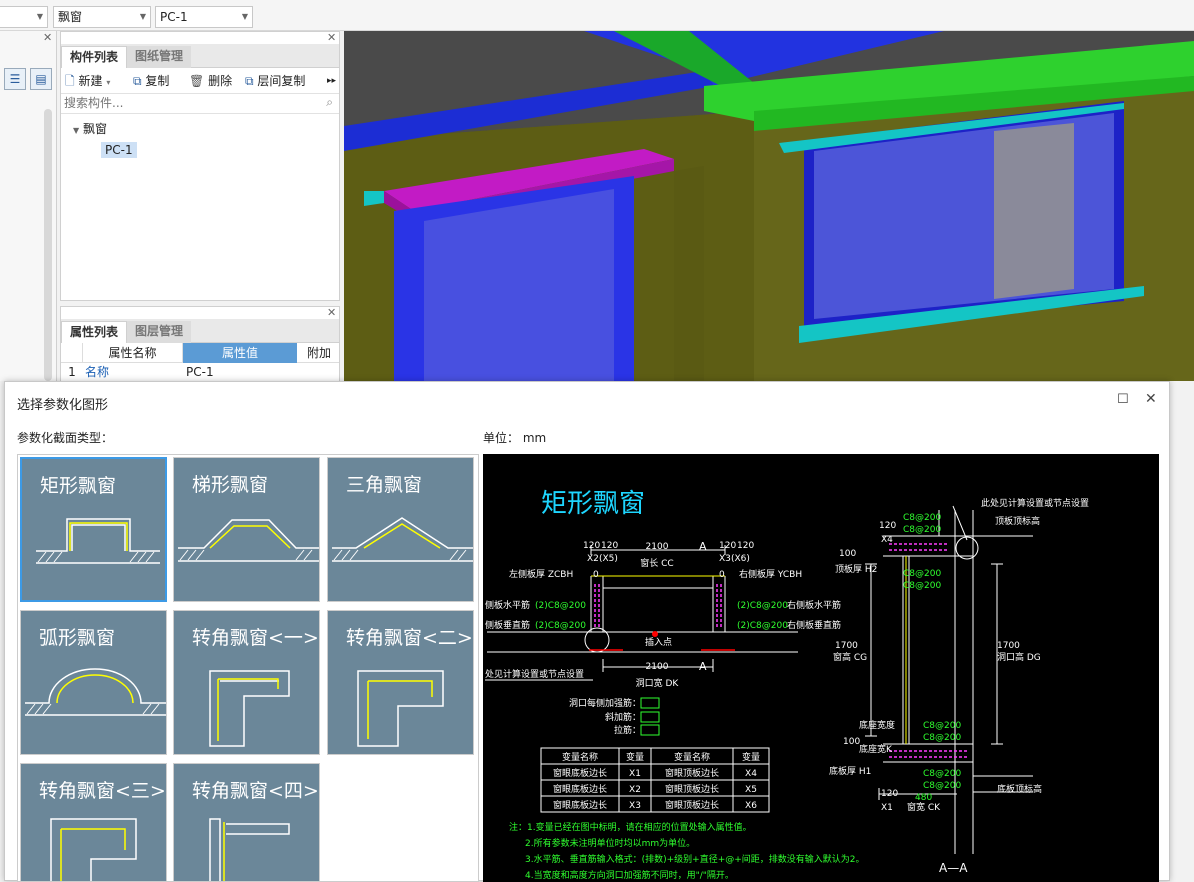 The height and width of the screenshot is (882, 1194). What do you see at coordinates (740, 559) in the screenshot?
I see `dim-x6: (X6)` at bounding box center [740, 559].